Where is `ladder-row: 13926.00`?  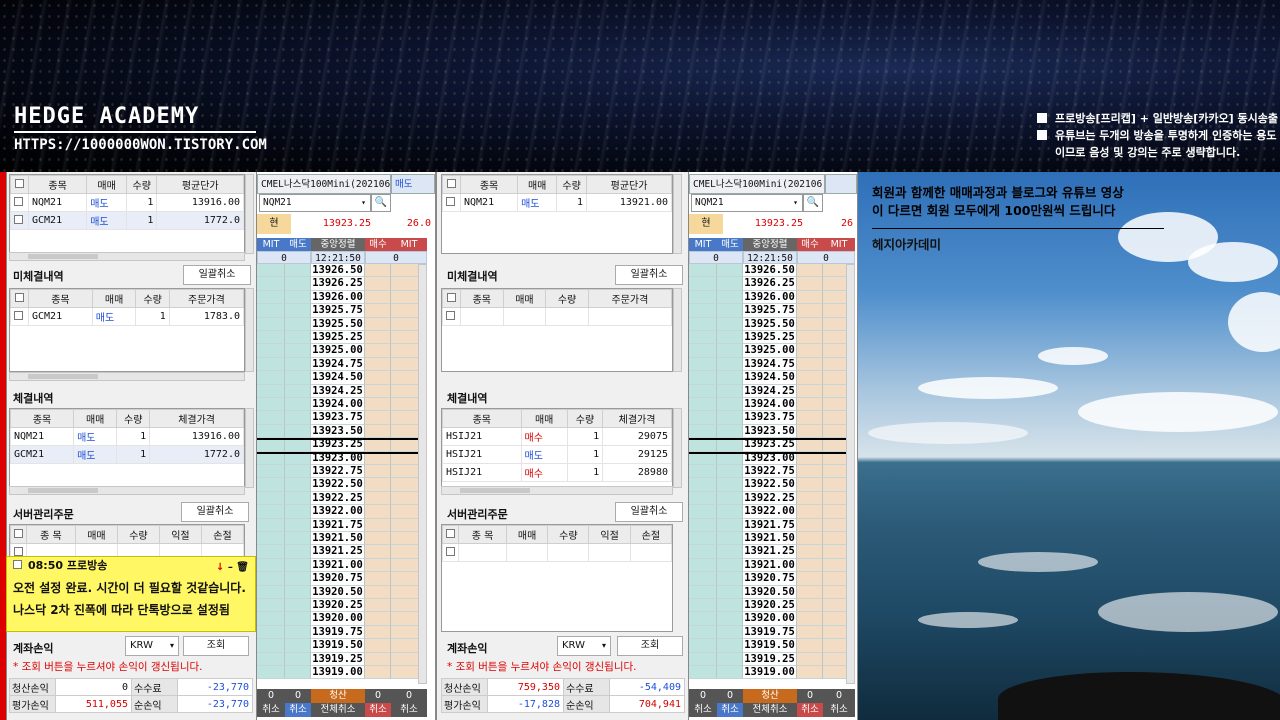
ladder-row: 13926.00 is located at coordinates (772, 297).